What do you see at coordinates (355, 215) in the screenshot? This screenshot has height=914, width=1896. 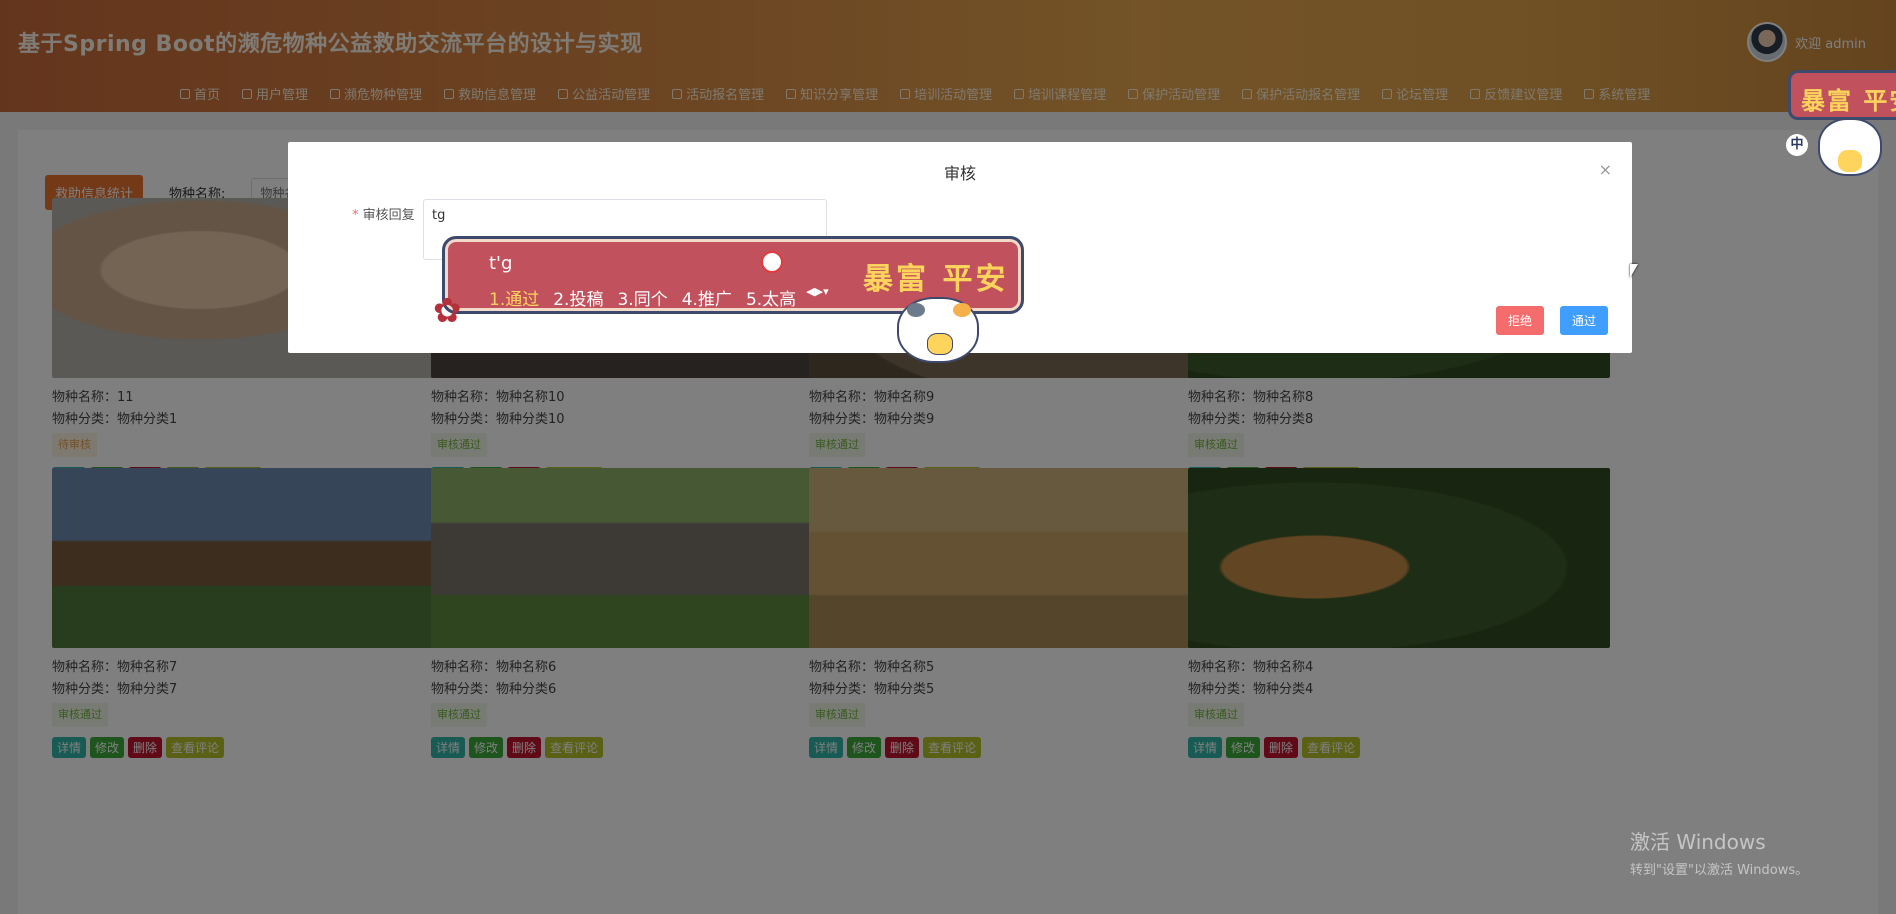 I see `required-mark: *` at bounding box center [355, 215].